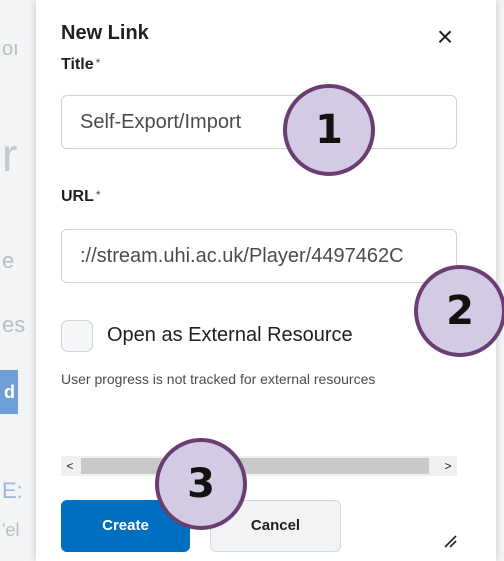  I want to click on background-page-right, so click(500, 280).